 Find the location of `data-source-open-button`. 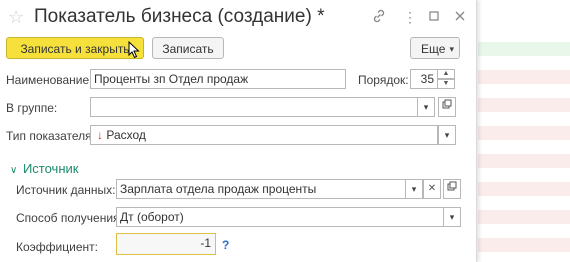

data-source-open-button is located at coordinates (452, 189).